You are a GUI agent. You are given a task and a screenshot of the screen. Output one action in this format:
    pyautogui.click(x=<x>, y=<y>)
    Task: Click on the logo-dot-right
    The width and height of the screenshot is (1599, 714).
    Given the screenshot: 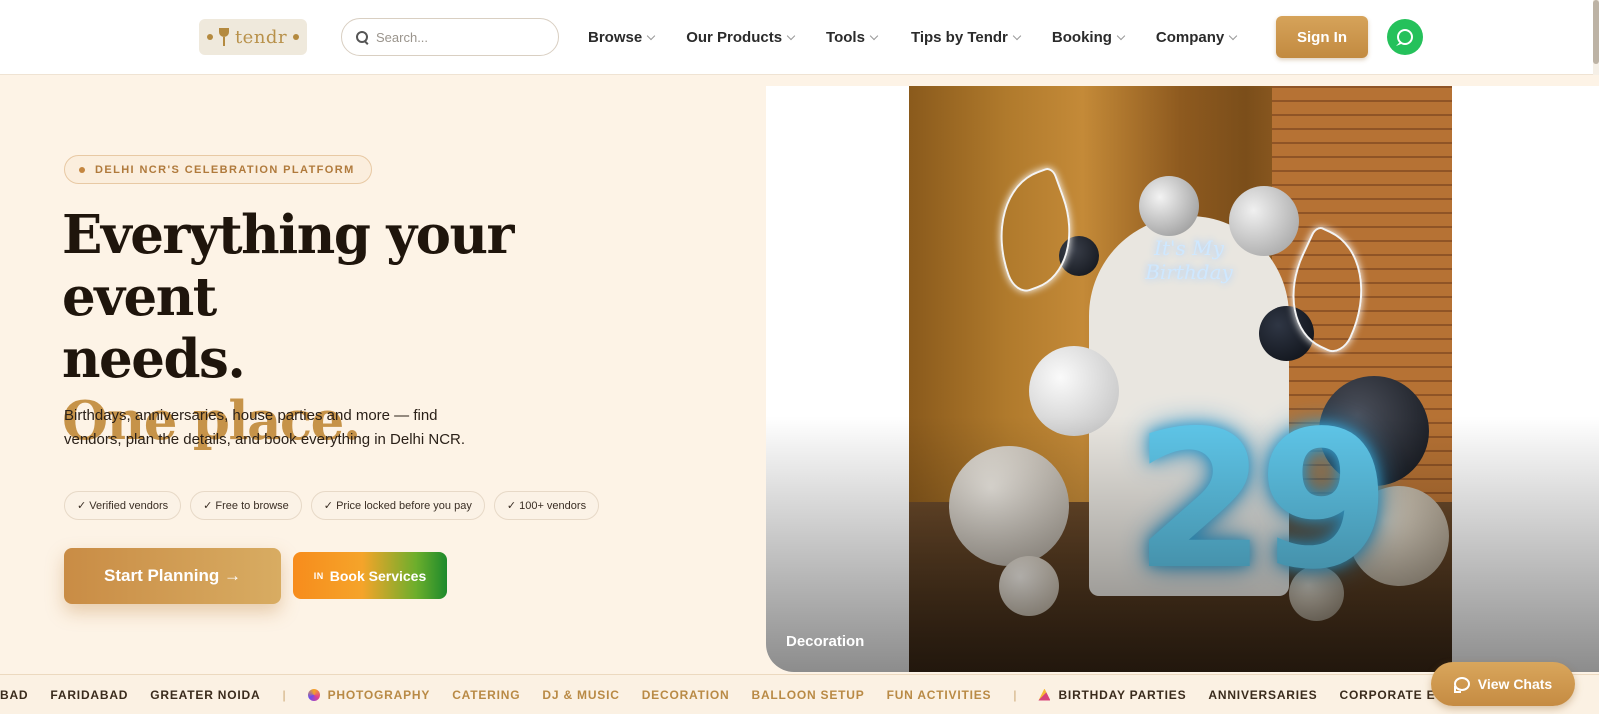 What is the action you would take?
    pyautogui.click(x=296, y=37)
    